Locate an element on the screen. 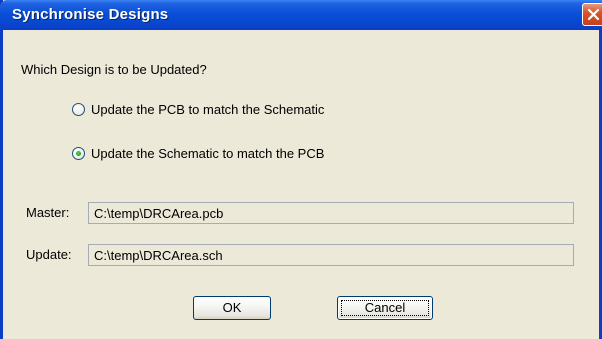 The height and width of the screenshot is (339, 602). cancel-button: Cancel is located at coordinates (385, 308).